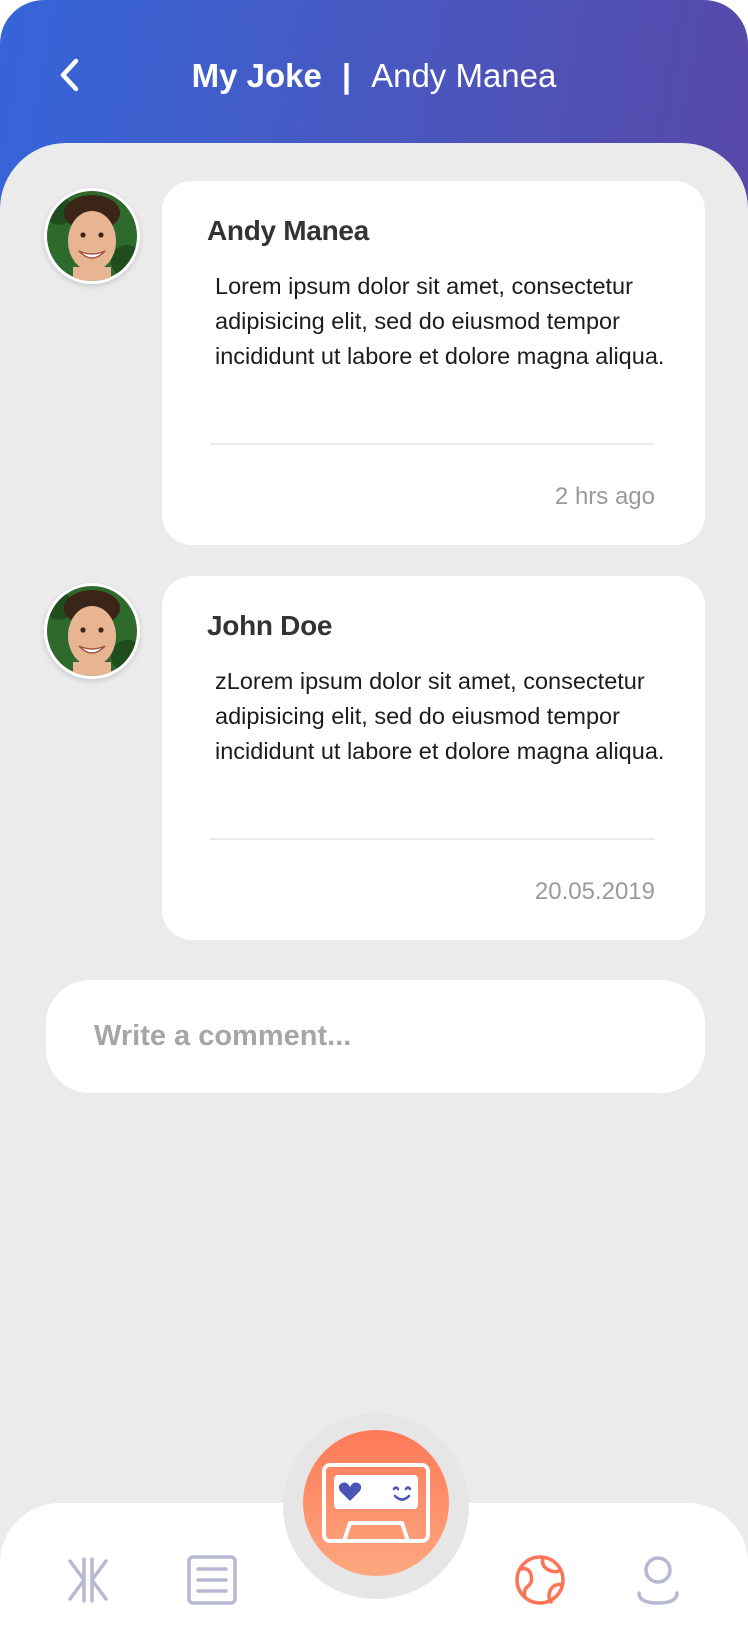  Describe the element at coordinates (594, 891) in the screenshot. I see `comment-timestamp: 20.05.2019` at that location.